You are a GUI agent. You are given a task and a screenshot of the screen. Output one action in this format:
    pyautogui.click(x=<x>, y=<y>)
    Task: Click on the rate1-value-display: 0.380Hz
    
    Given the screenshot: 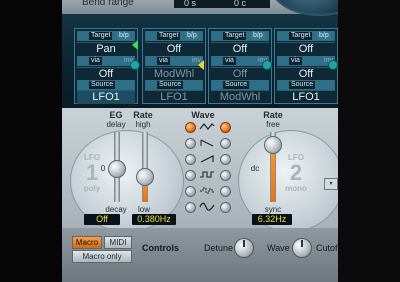 What is the action you would take?
    pyautogui.click(x=154, y=219)
    